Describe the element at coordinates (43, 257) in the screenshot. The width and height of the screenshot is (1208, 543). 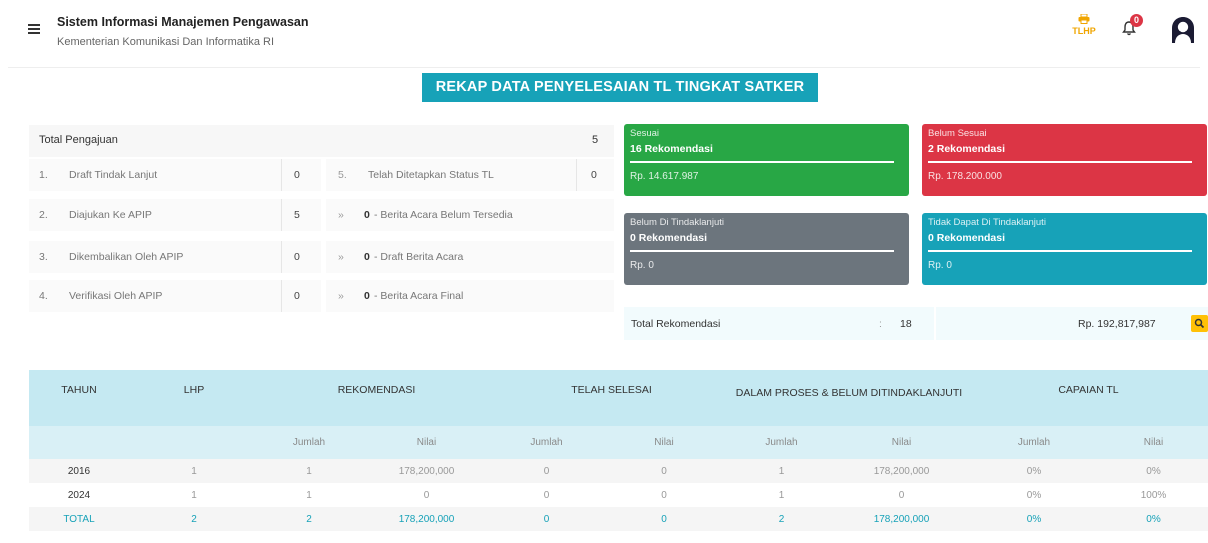
I see `item-number: 3.` at that location.